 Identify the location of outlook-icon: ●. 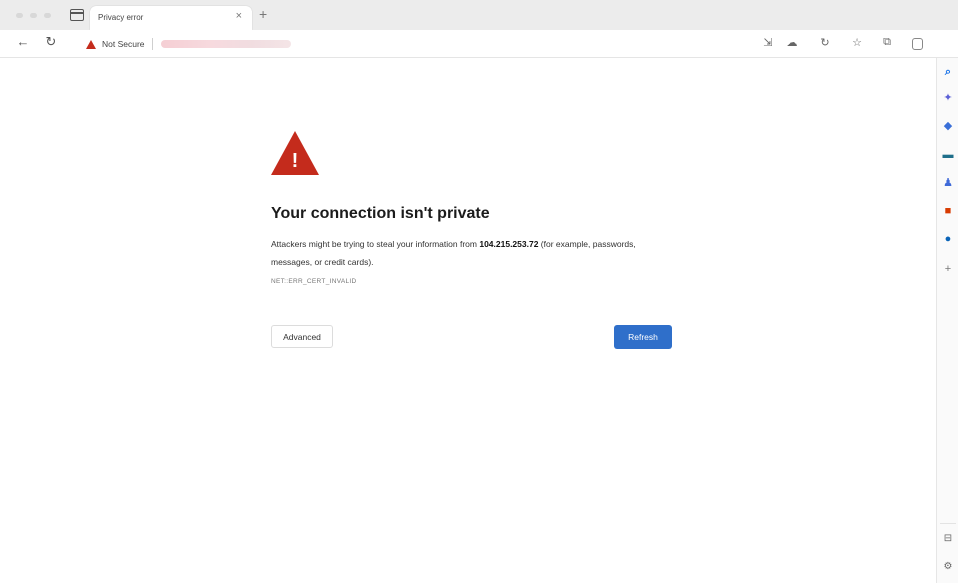
(948, 239).